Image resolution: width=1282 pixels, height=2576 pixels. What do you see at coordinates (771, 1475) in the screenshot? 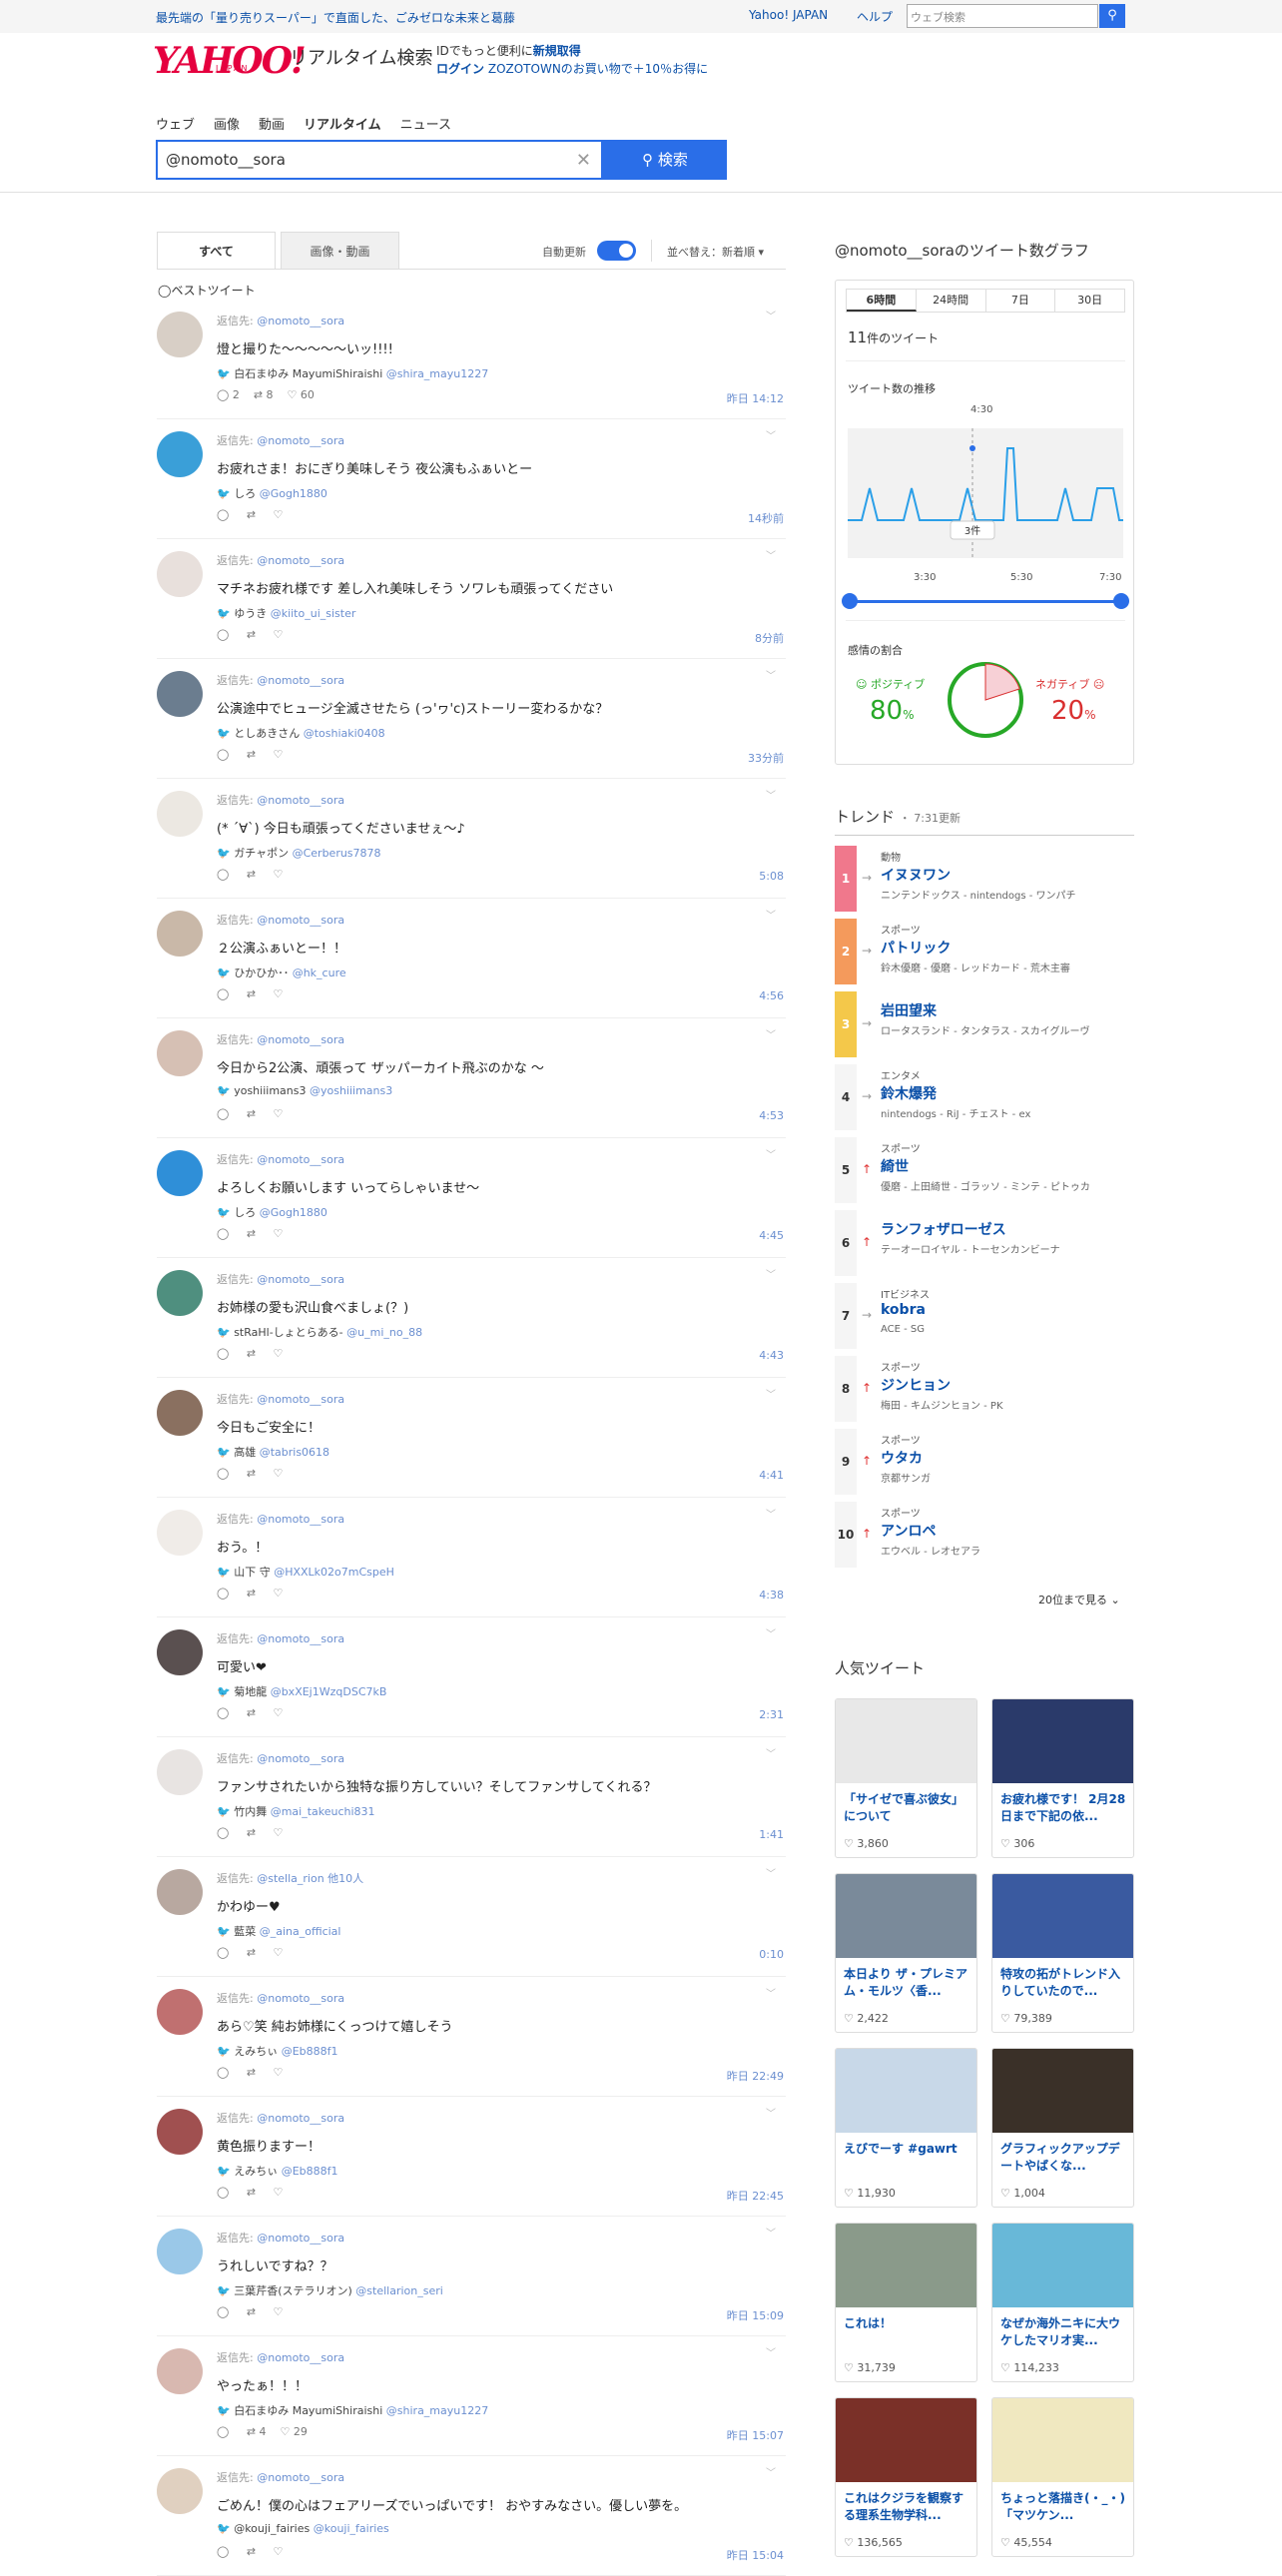
I see `tweet-time: 4:41` at bounding box center [771, 1475].